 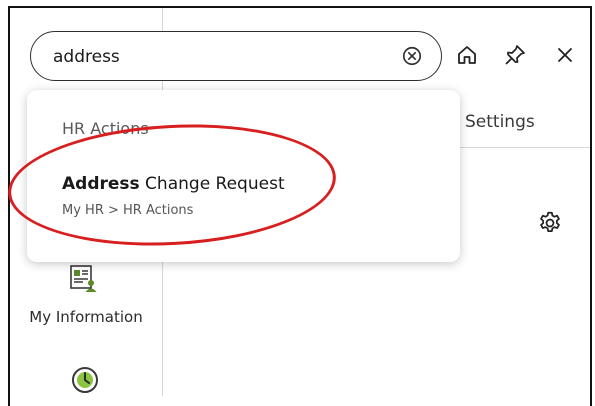 I want to click on result-title-match: Address, so click(x=101, y=184).